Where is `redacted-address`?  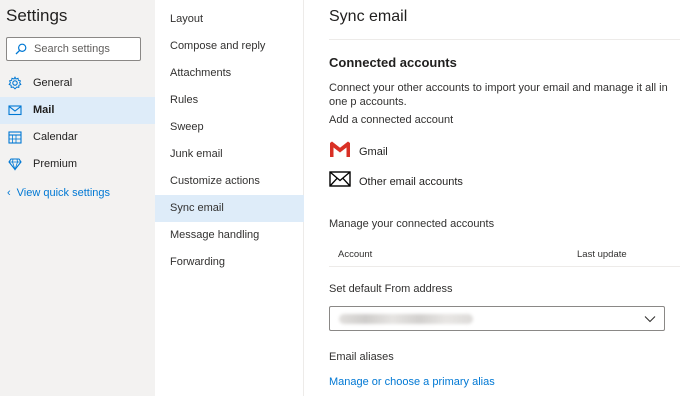 redacted-address is located at coordinates (406, 319).